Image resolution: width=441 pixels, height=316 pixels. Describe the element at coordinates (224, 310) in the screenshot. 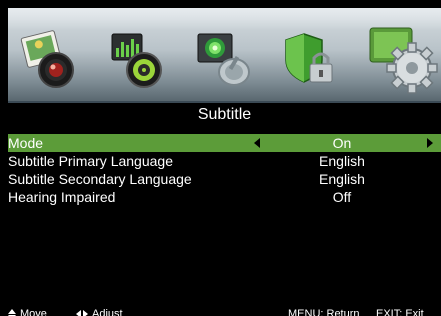

I see `help-footer: Move Adjust MENU: Return EXIT: Exit` at that location.